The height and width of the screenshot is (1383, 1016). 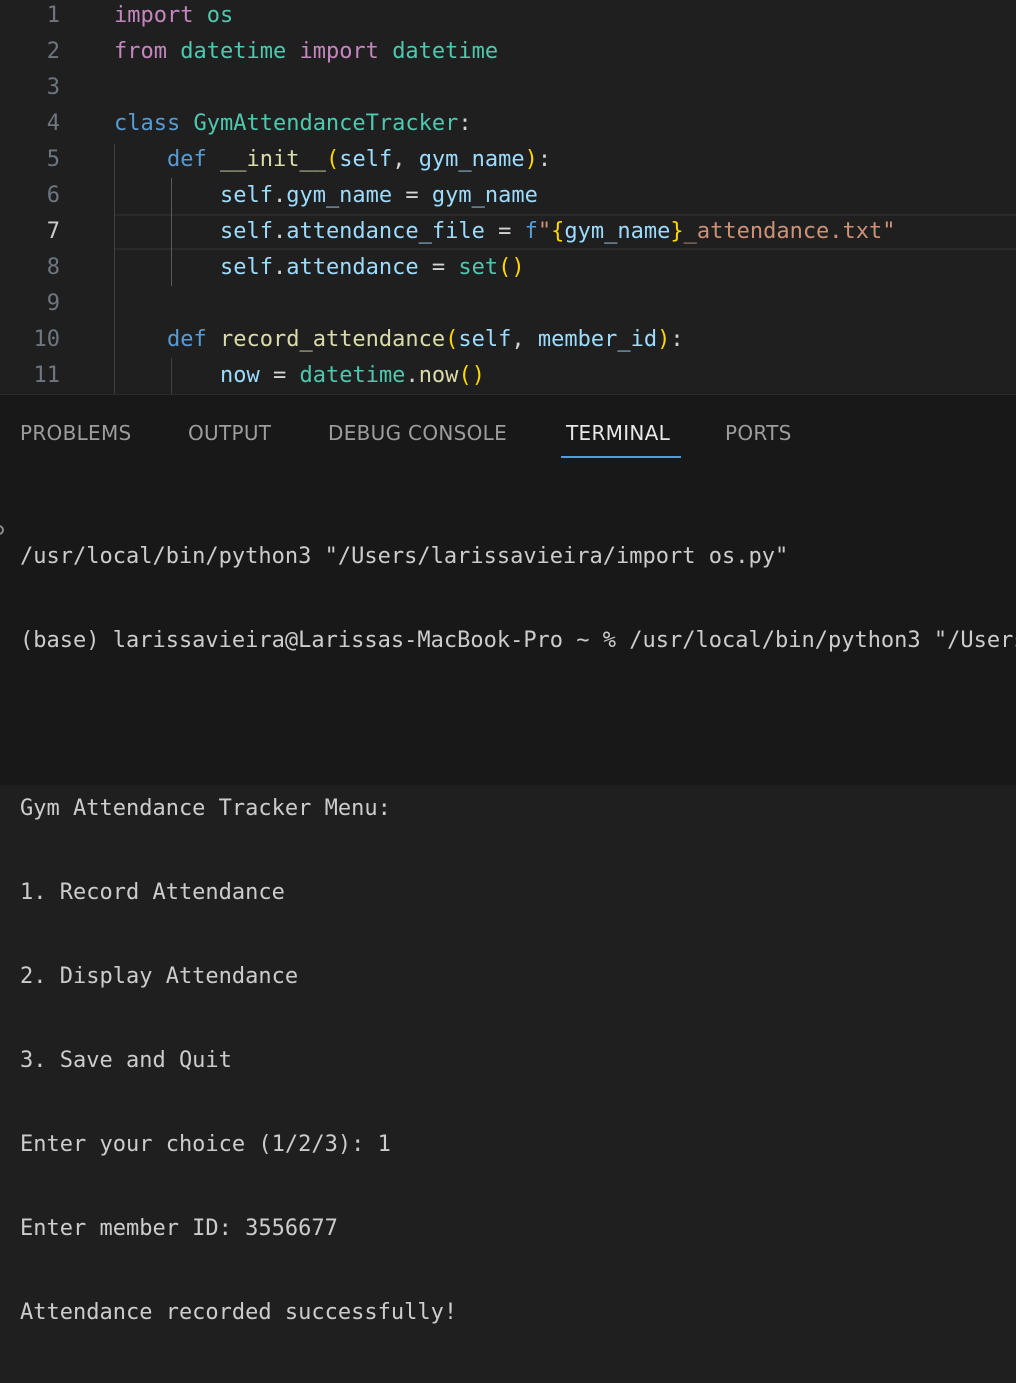 What do you see at coordinates (306, 52) in the screenshot?
I see `code-text: from datetime import datetime` at bounding box center [306, 52].